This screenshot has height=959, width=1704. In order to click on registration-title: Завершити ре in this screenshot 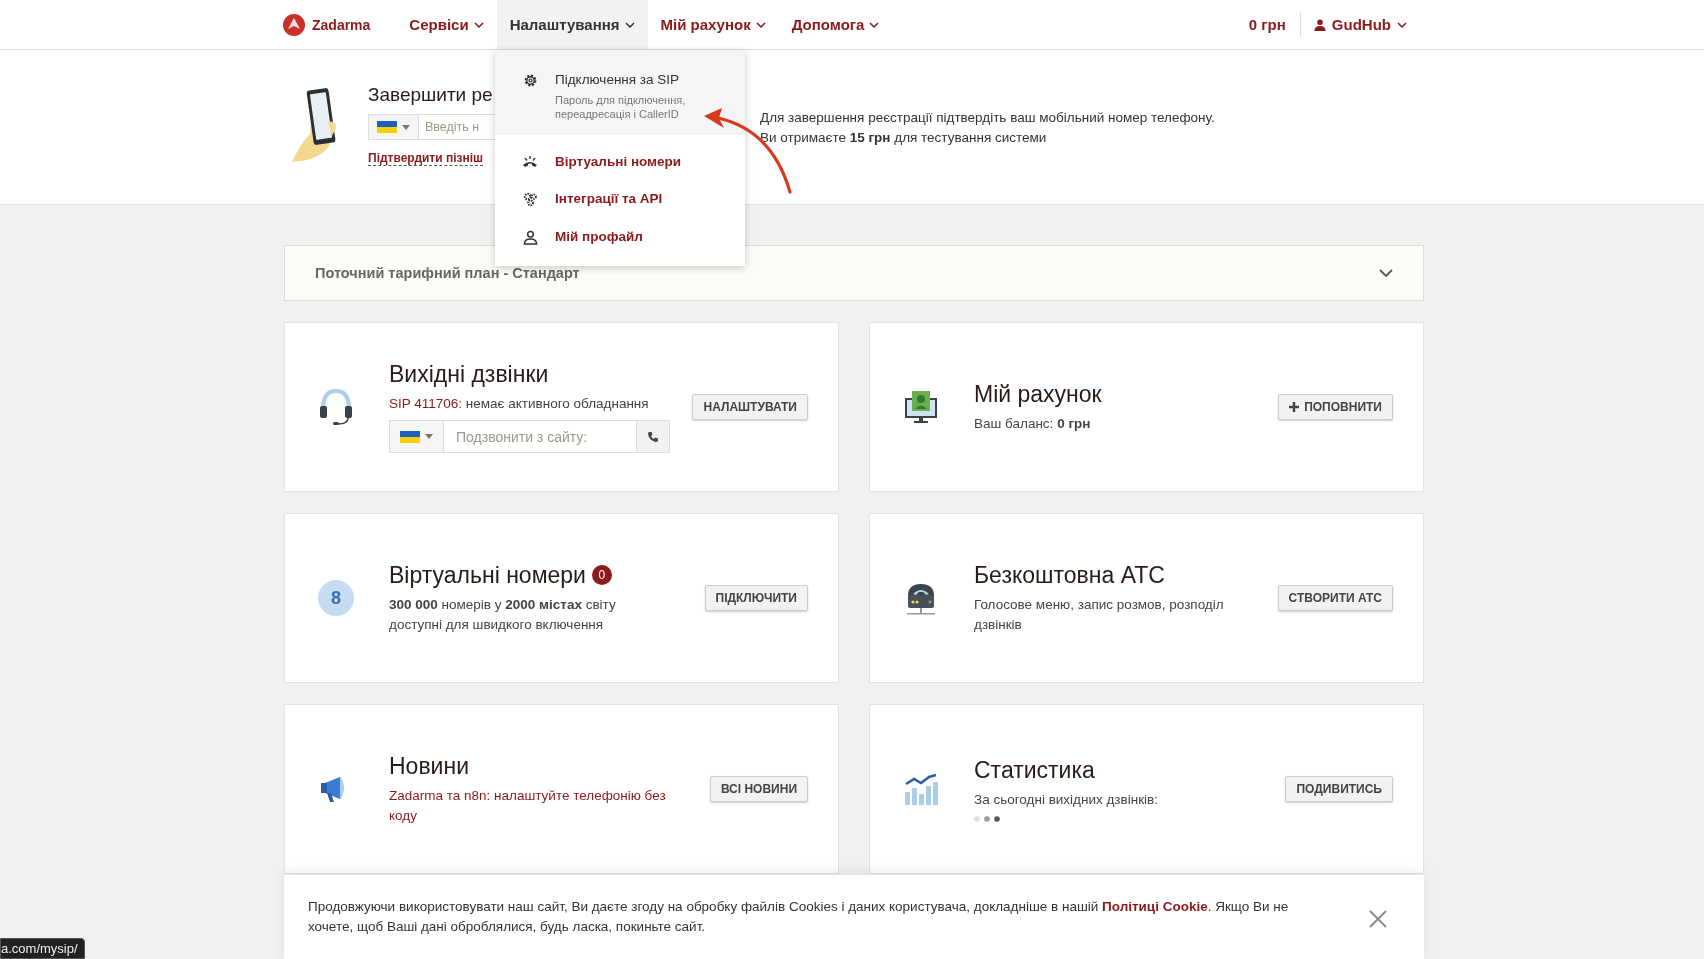, I will do `click(430, 95)`.